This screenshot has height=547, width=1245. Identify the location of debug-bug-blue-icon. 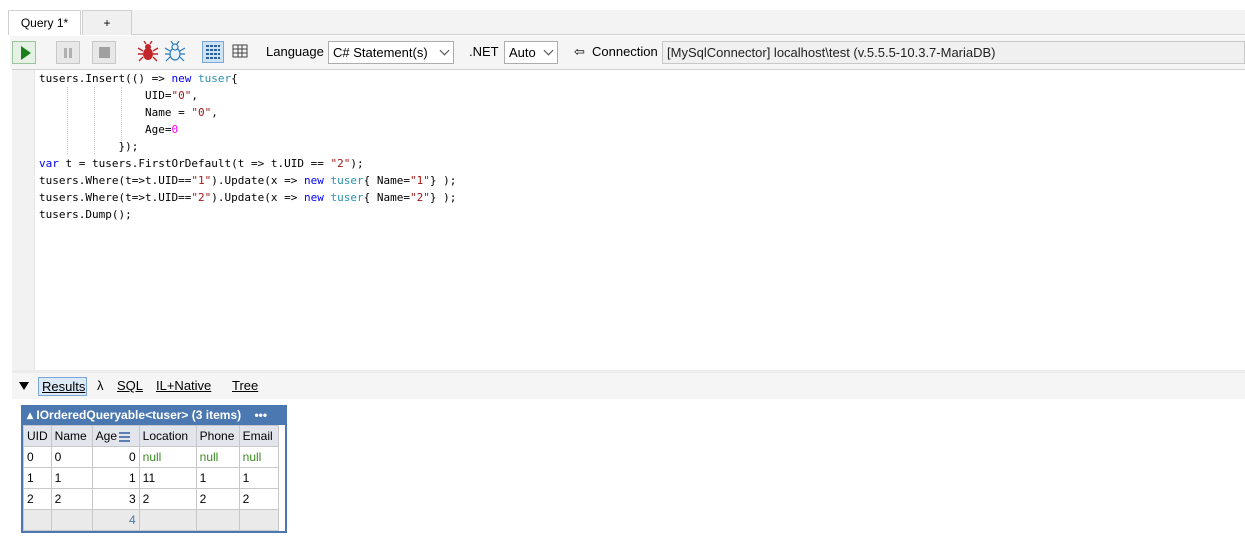
(175, 52).